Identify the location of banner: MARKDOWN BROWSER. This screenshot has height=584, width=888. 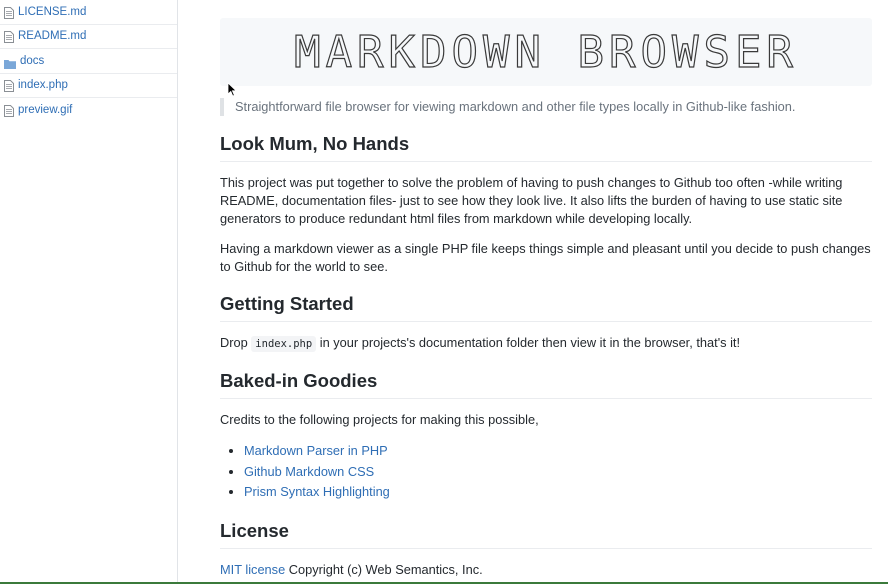
(546, 52).